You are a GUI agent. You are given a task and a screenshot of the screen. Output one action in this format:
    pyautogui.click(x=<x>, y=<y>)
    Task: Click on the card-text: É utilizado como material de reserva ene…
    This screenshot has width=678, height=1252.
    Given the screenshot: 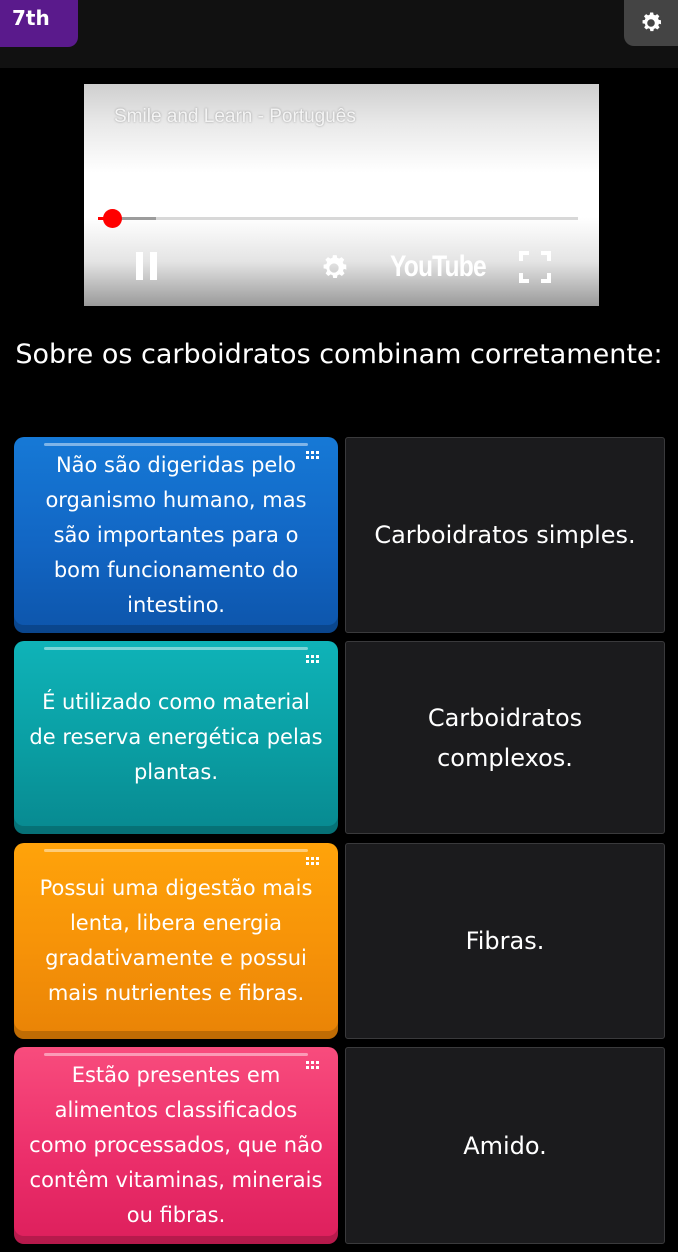 What is the action you would take?
    pyautogui.click(x=176, y=737)
    